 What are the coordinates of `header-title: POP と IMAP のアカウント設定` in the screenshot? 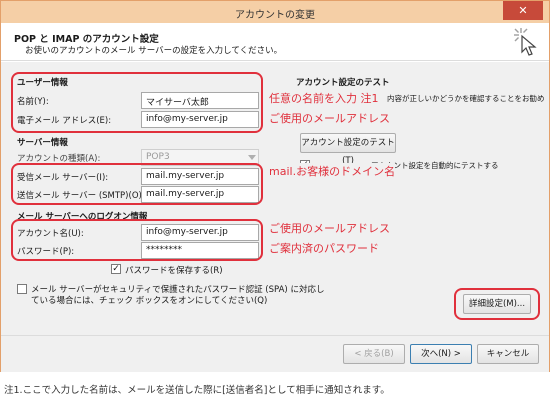 It's located at (86, 39).